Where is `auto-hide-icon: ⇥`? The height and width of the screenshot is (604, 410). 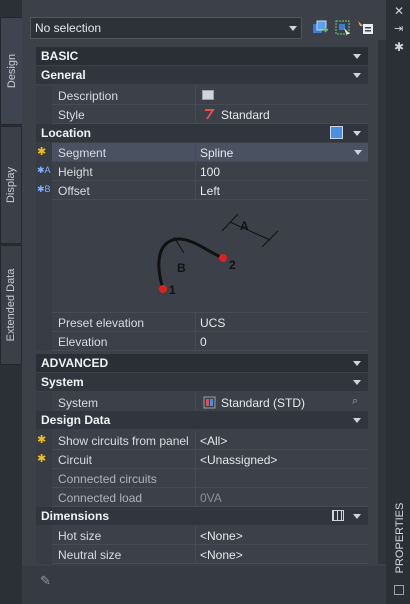 auto-hide-icon: ⇥ is located at coordinates (399, 29).